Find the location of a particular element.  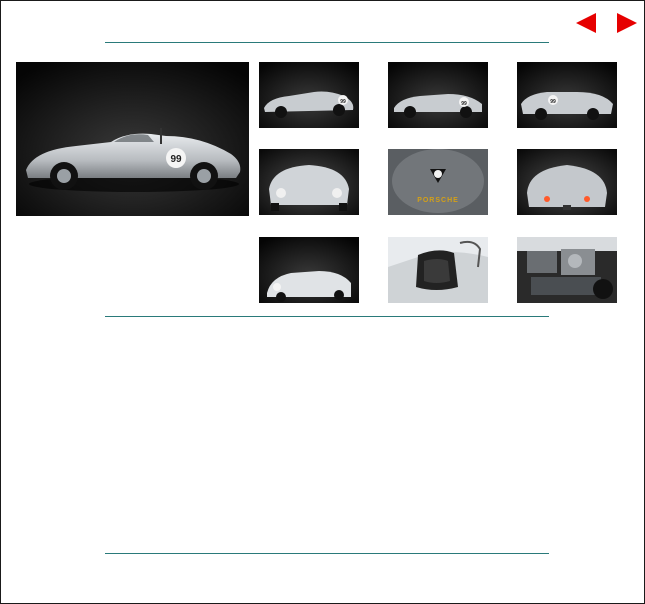

main-photo: 99 is located at coordinates (132, 139).